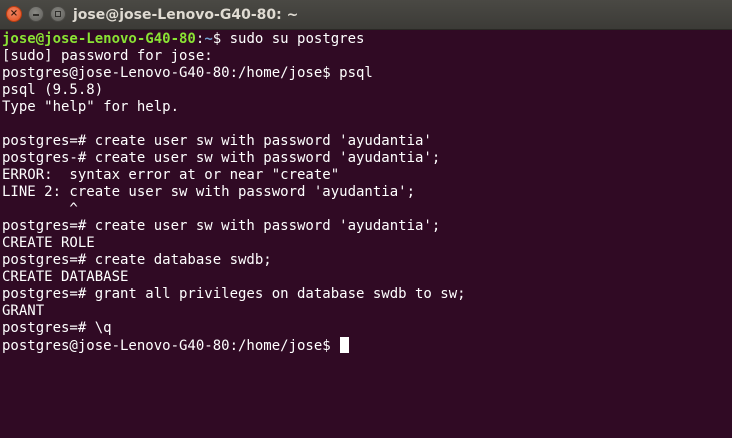 Image resolution: width=732 pixels, height=438 pixels. I want to click on minimize-button, so click(36, 14).